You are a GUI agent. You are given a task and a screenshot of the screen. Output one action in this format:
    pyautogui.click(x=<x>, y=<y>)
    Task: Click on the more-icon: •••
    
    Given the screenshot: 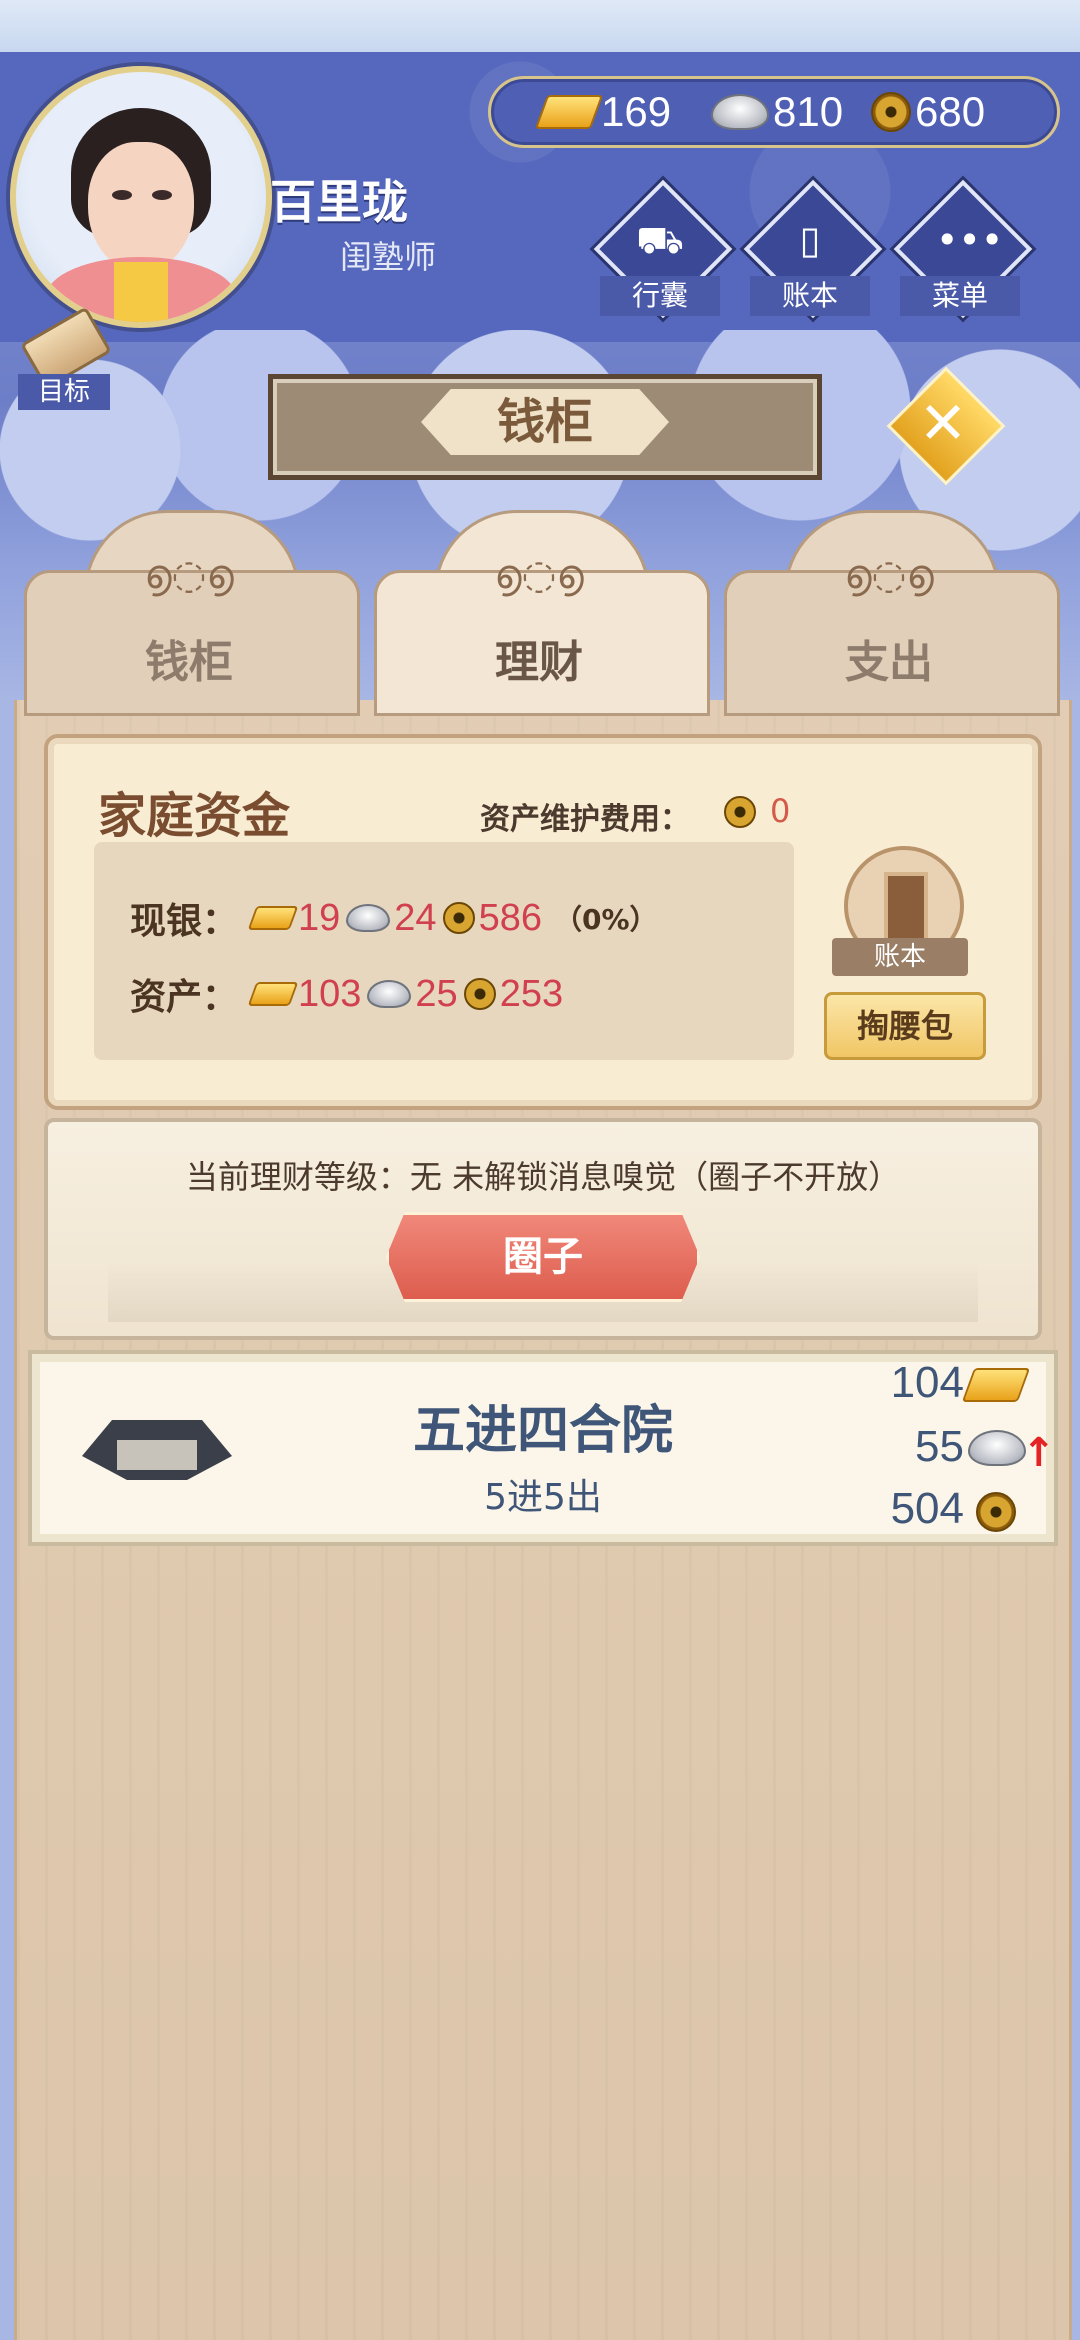 What is the action you would take?
    pyautogui.click(x=970, y=240)
    